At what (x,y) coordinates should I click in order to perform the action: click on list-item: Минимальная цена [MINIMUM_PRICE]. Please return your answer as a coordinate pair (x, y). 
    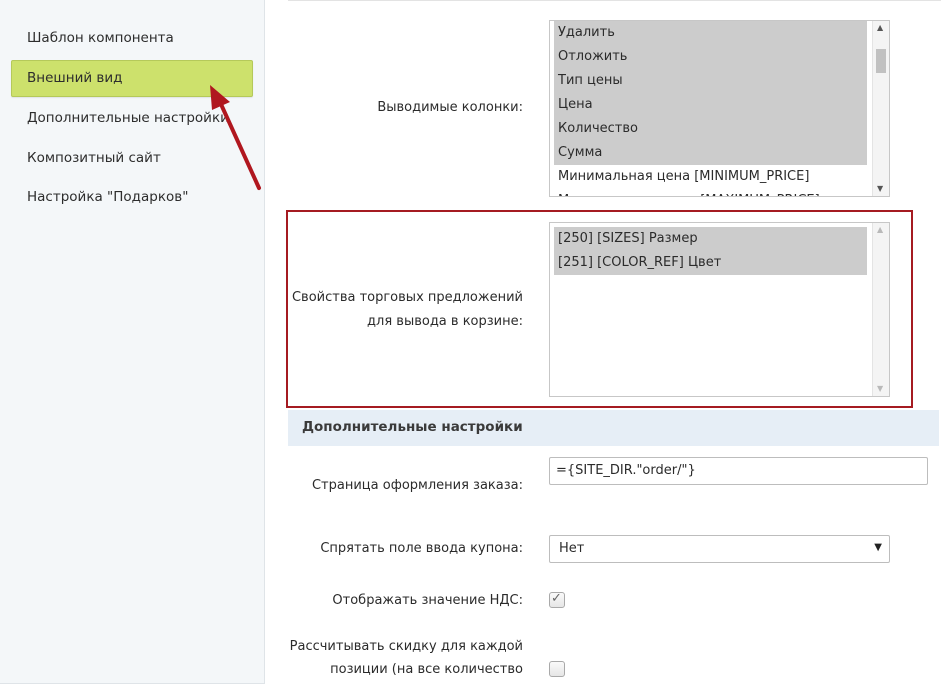
    Looking at the image, I should click on (710, 177).